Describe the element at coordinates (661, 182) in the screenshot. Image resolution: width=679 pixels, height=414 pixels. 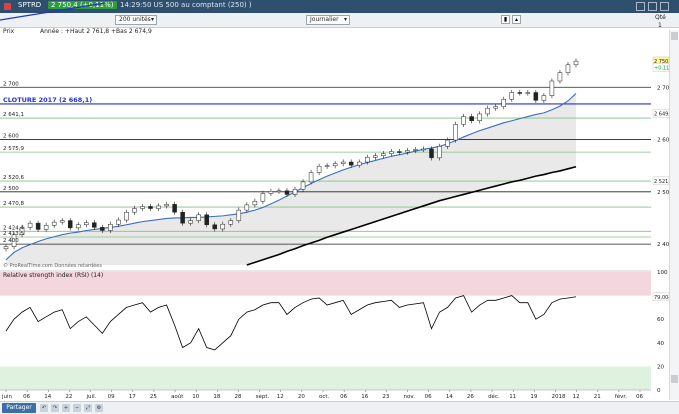
I see `price-tag-label: 2 521,0` at that location.